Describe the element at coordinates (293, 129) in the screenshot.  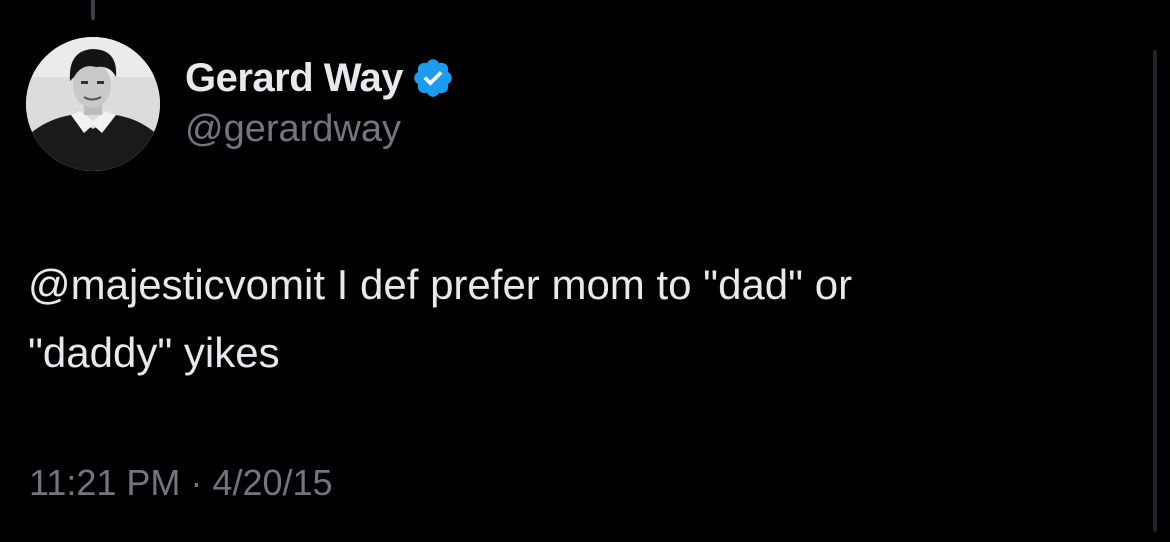
I see `author-handle: @gerardway` at that location.